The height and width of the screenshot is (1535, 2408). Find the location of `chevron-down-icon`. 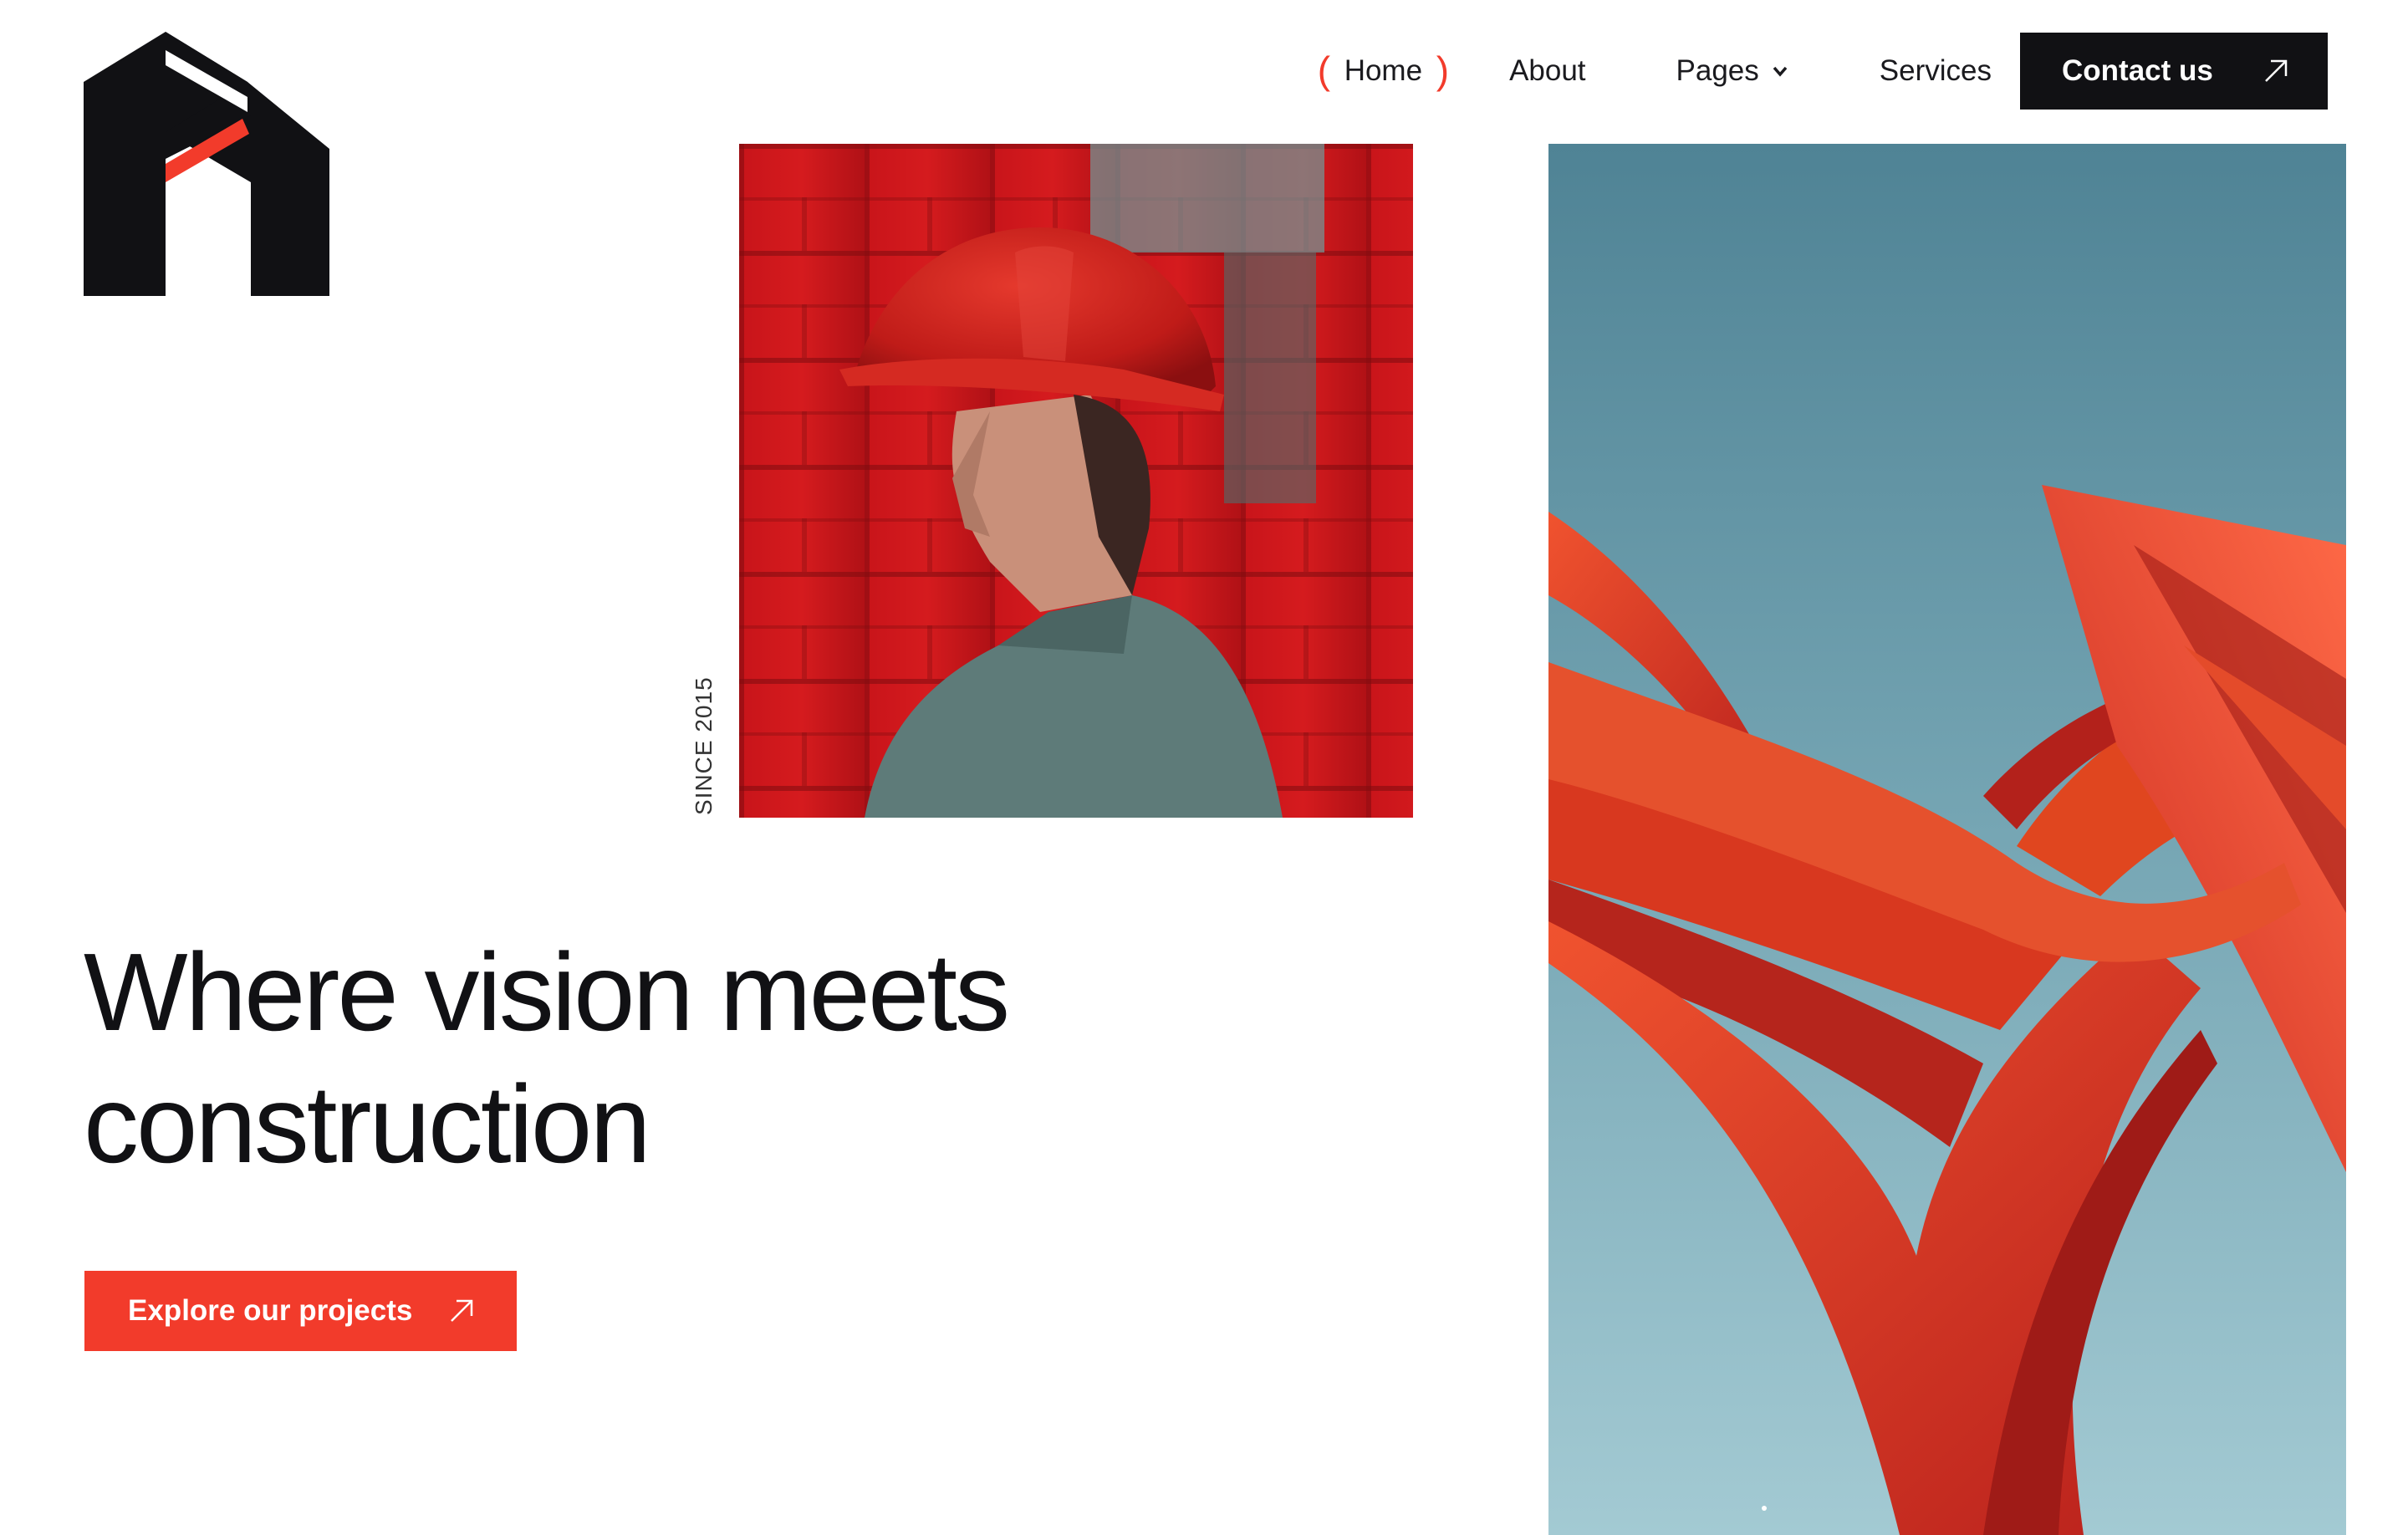

chevron-down-icon is located at coordinates (1781, 71).